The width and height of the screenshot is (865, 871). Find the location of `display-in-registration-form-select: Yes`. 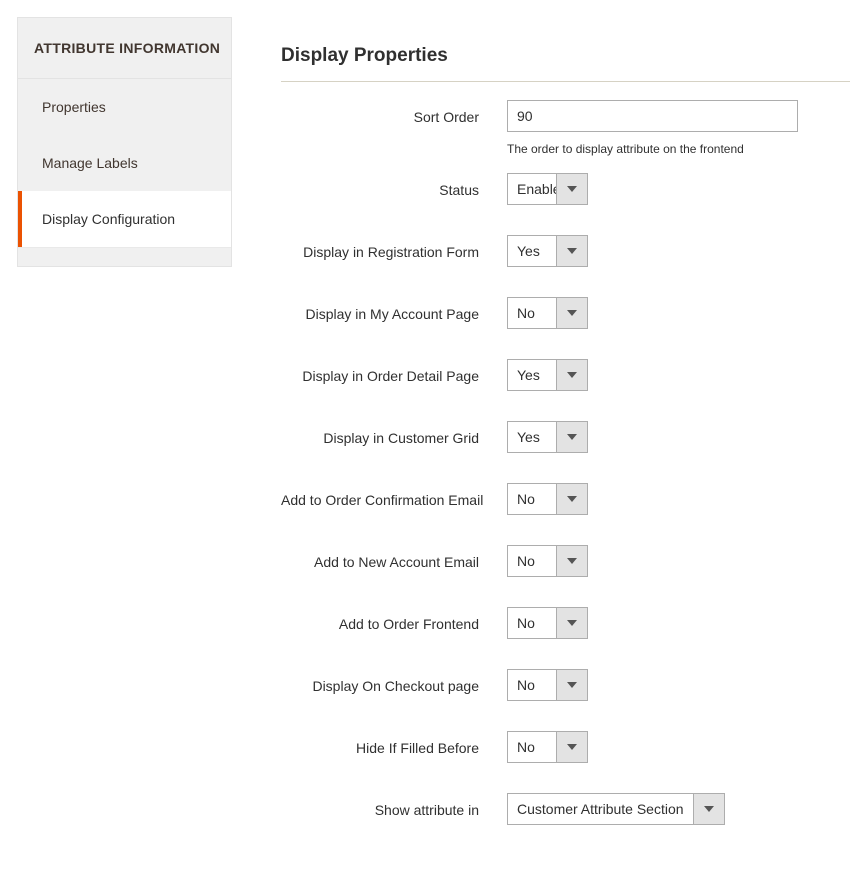

display-in-registration-form-select: Yes is located at coordinates (547, 251).